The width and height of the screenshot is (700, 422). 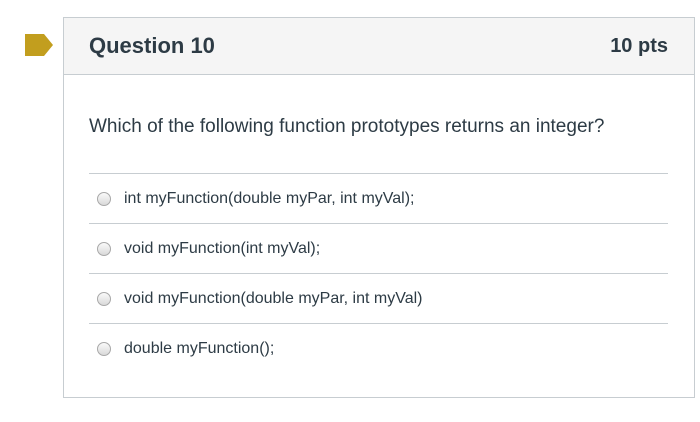 I want to click on answer-option-3: void myFunction(double myPar, int myVal), so click(x=378, y=299).